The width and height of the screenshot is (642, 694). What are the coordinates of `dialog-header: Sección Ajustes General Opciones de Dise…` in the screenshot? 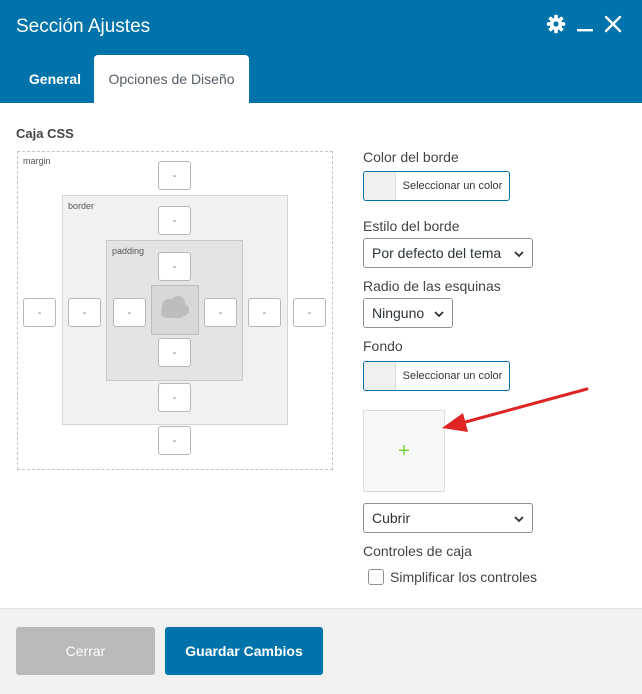 It's located at (321, 51).